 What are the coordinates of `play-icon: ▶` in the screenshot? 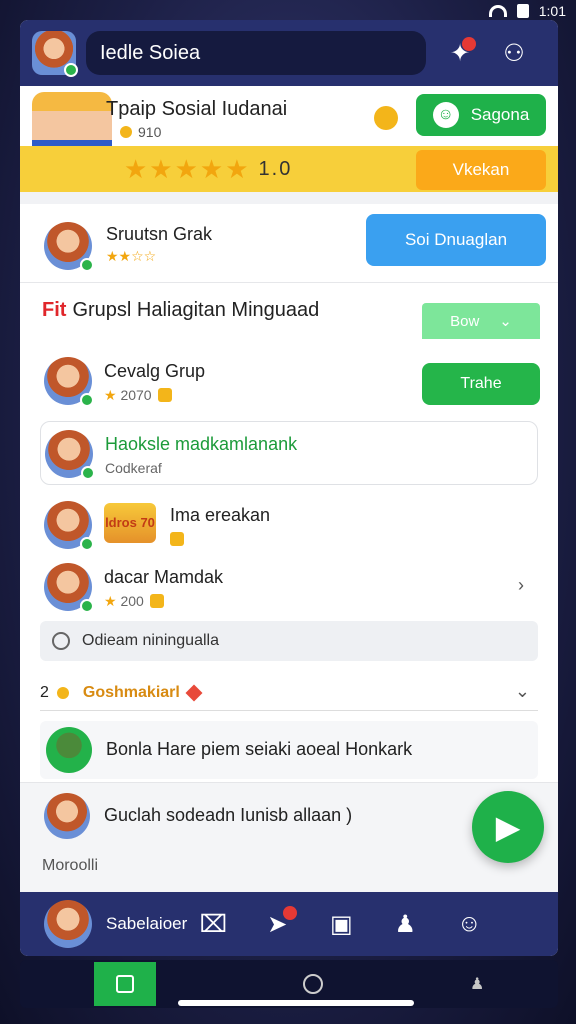 It's located at (508, 827).